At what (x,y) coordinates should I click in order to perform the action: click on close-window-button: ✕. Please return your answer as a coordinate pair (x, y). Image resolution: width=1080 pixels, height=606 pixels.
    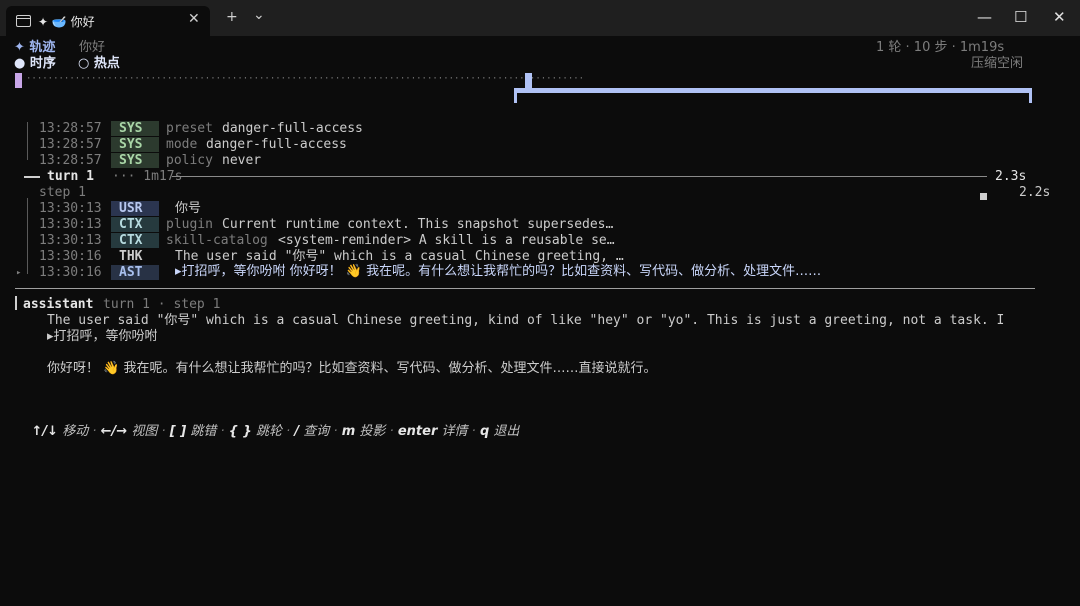
    Looking at the image, I should click on (1059, 17).